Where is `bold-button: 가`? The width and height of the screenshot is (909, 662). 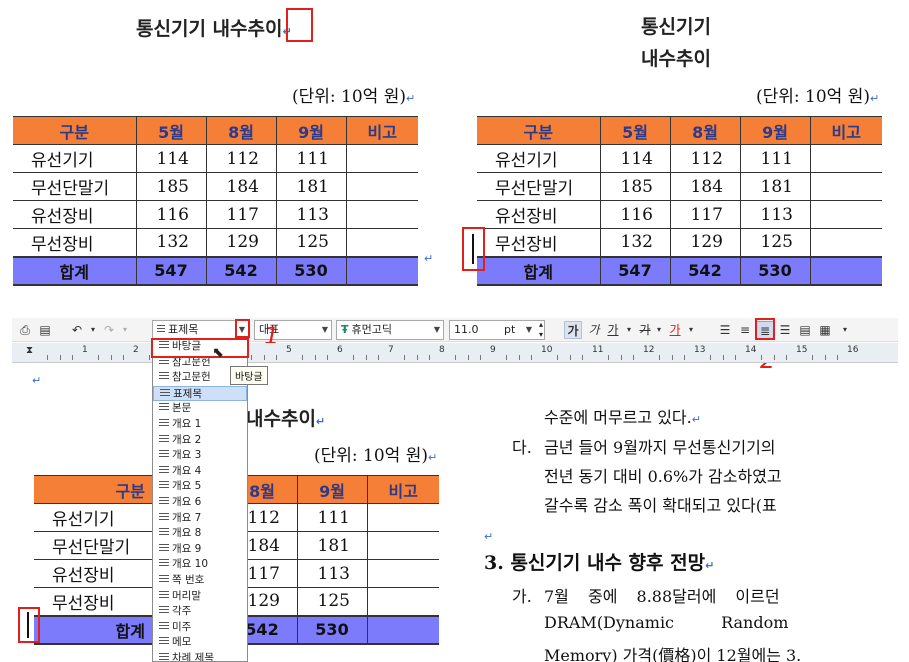 bold-button: 가 is located at coordinates (573, 330).